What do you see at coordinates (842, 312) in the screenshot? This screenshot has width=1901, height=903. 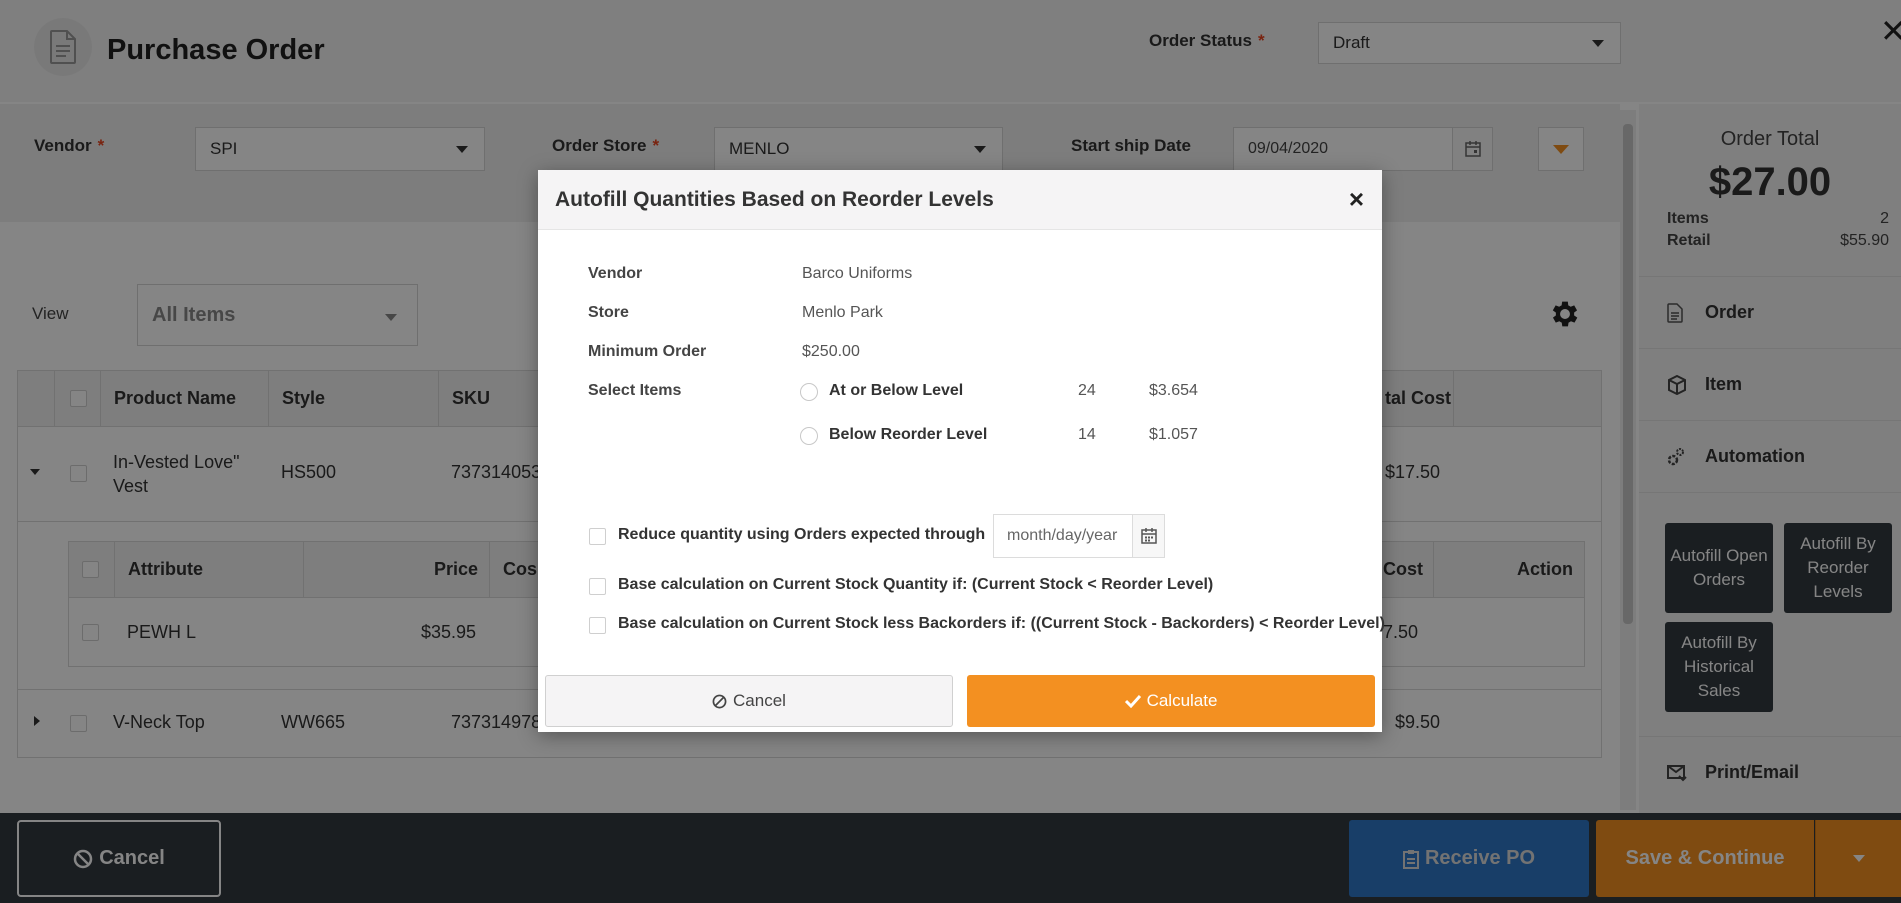 I see `modal-store-value: Menlo Park` at bounding box center [842, 312].